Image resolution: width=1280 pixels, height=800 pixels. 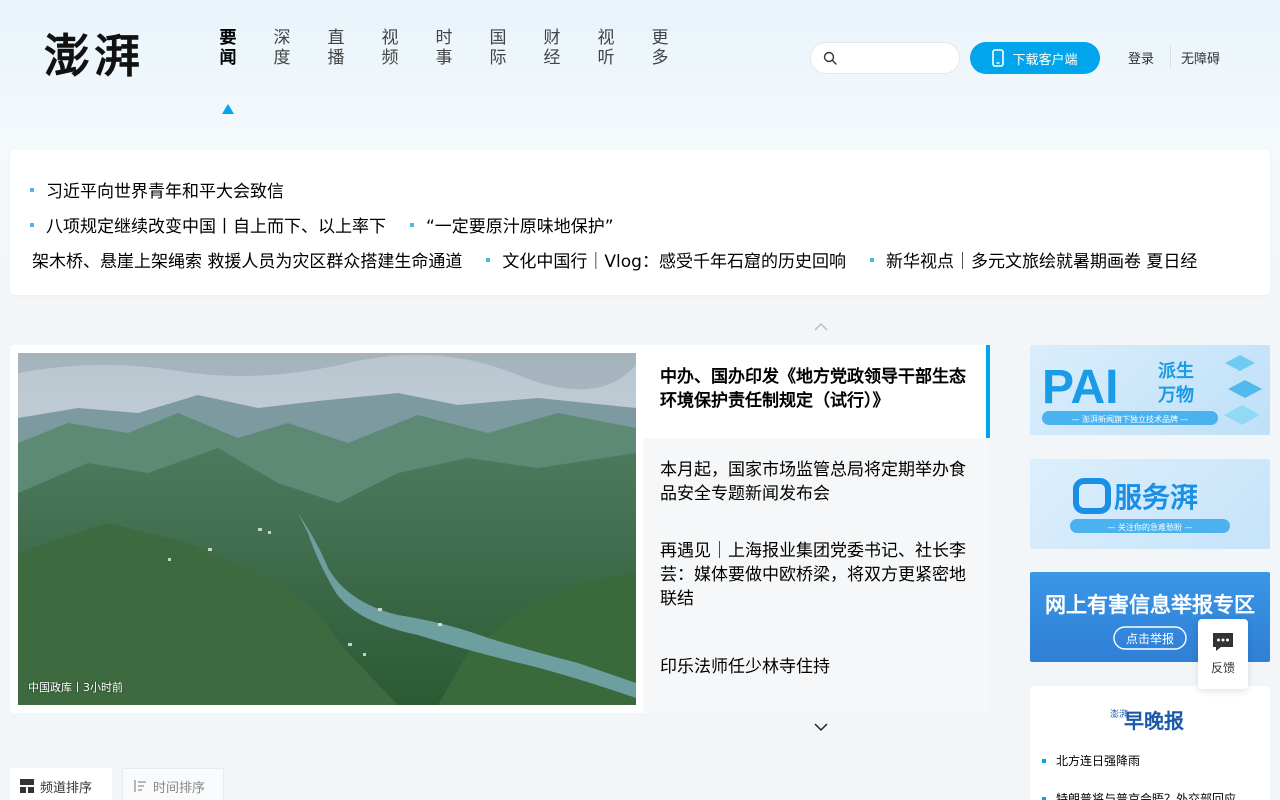 What do you see at coordinates (998, 58) in the screenshot?
I see `phone-icon` at bounding box center [998, 58].